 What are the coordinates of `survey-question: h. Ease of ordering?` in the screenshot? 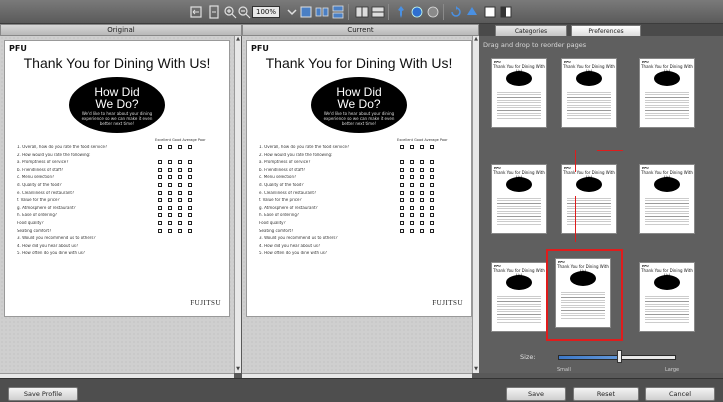 It's located at (37, 215).